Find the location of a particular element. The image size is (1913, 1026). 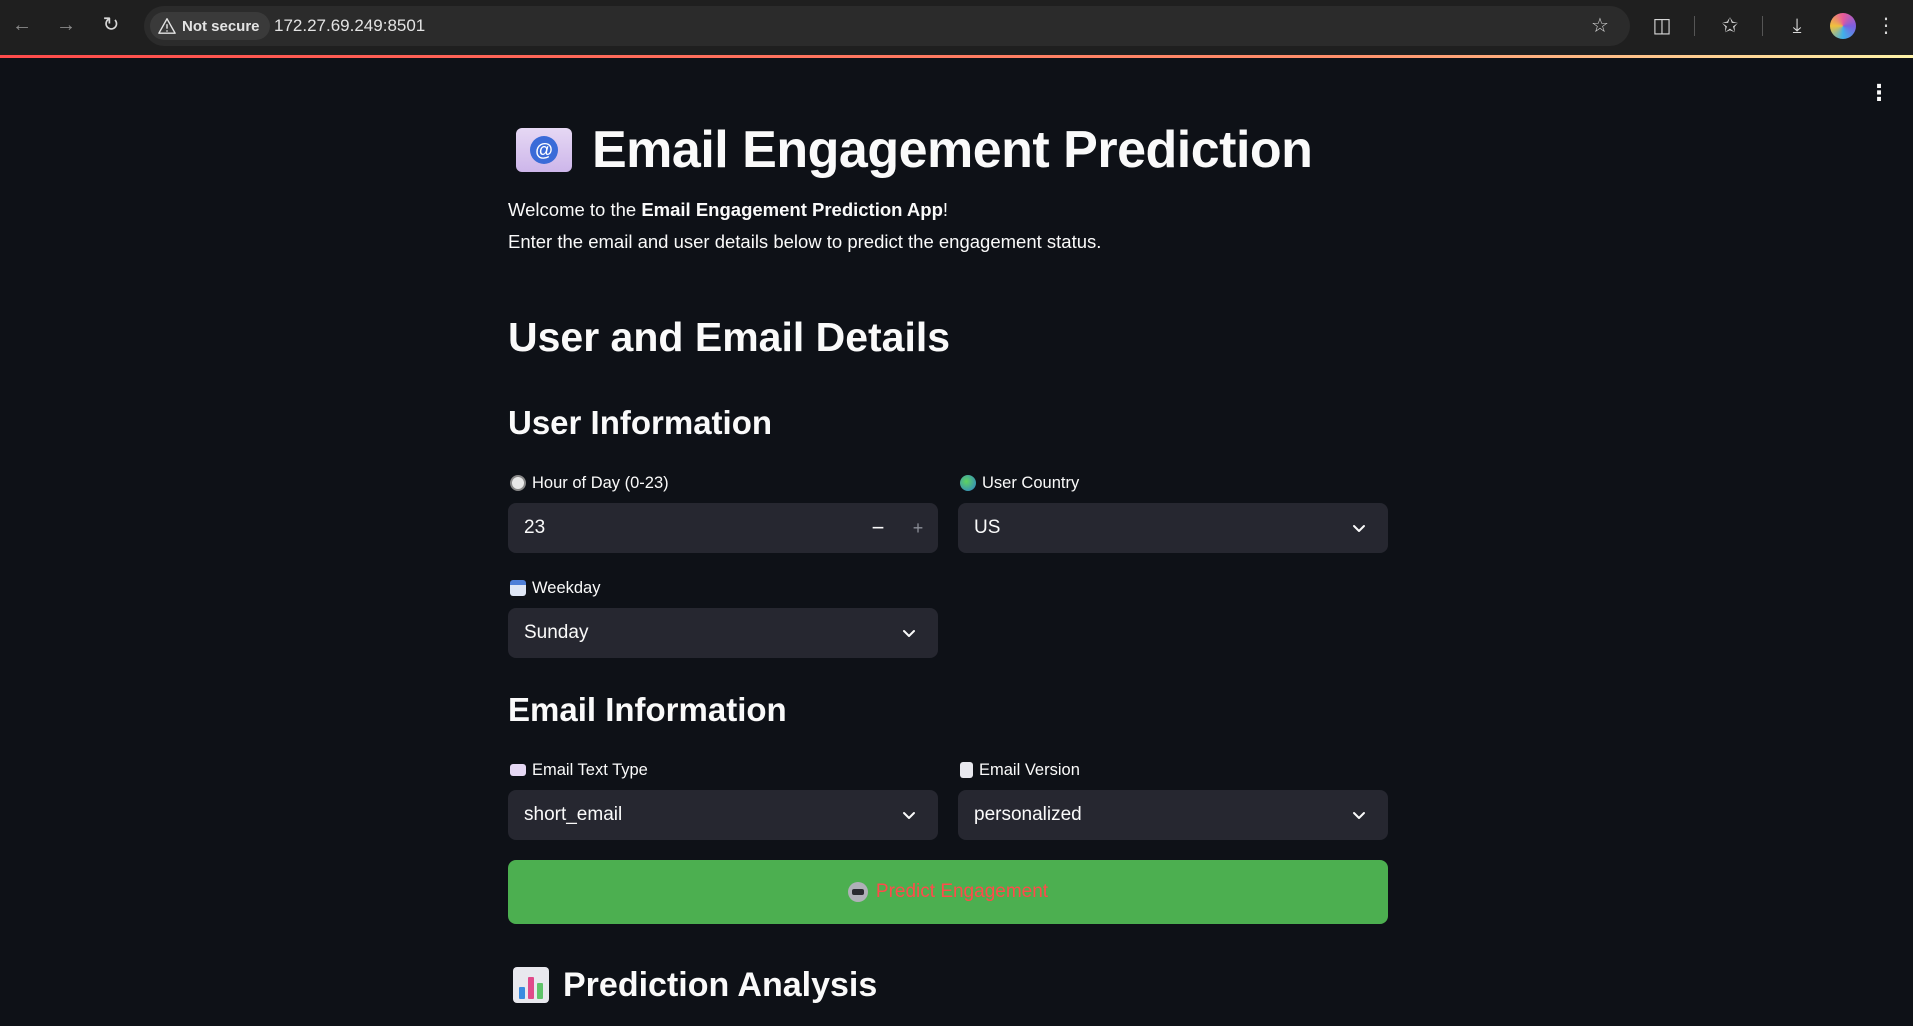

hour-decrement-button: − is located at coordinates (878, 528).